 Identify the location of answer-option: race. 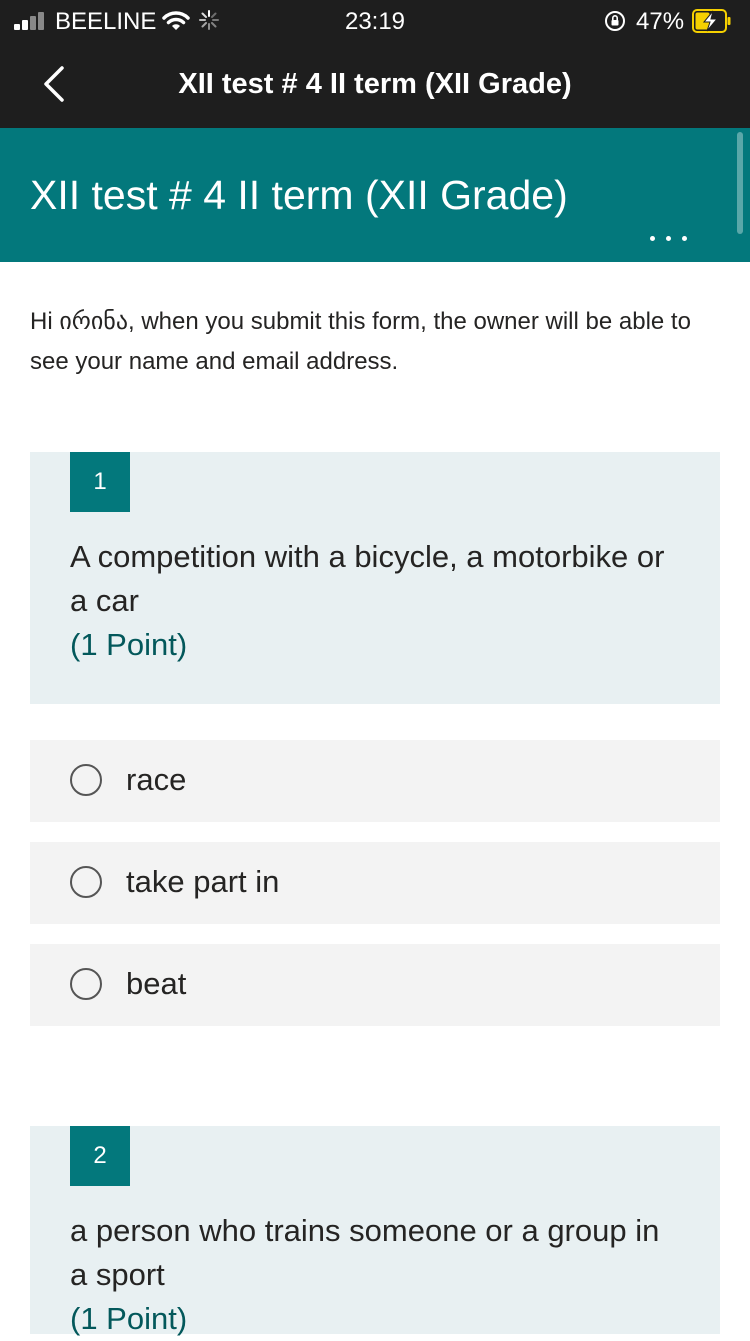
(375, 781).